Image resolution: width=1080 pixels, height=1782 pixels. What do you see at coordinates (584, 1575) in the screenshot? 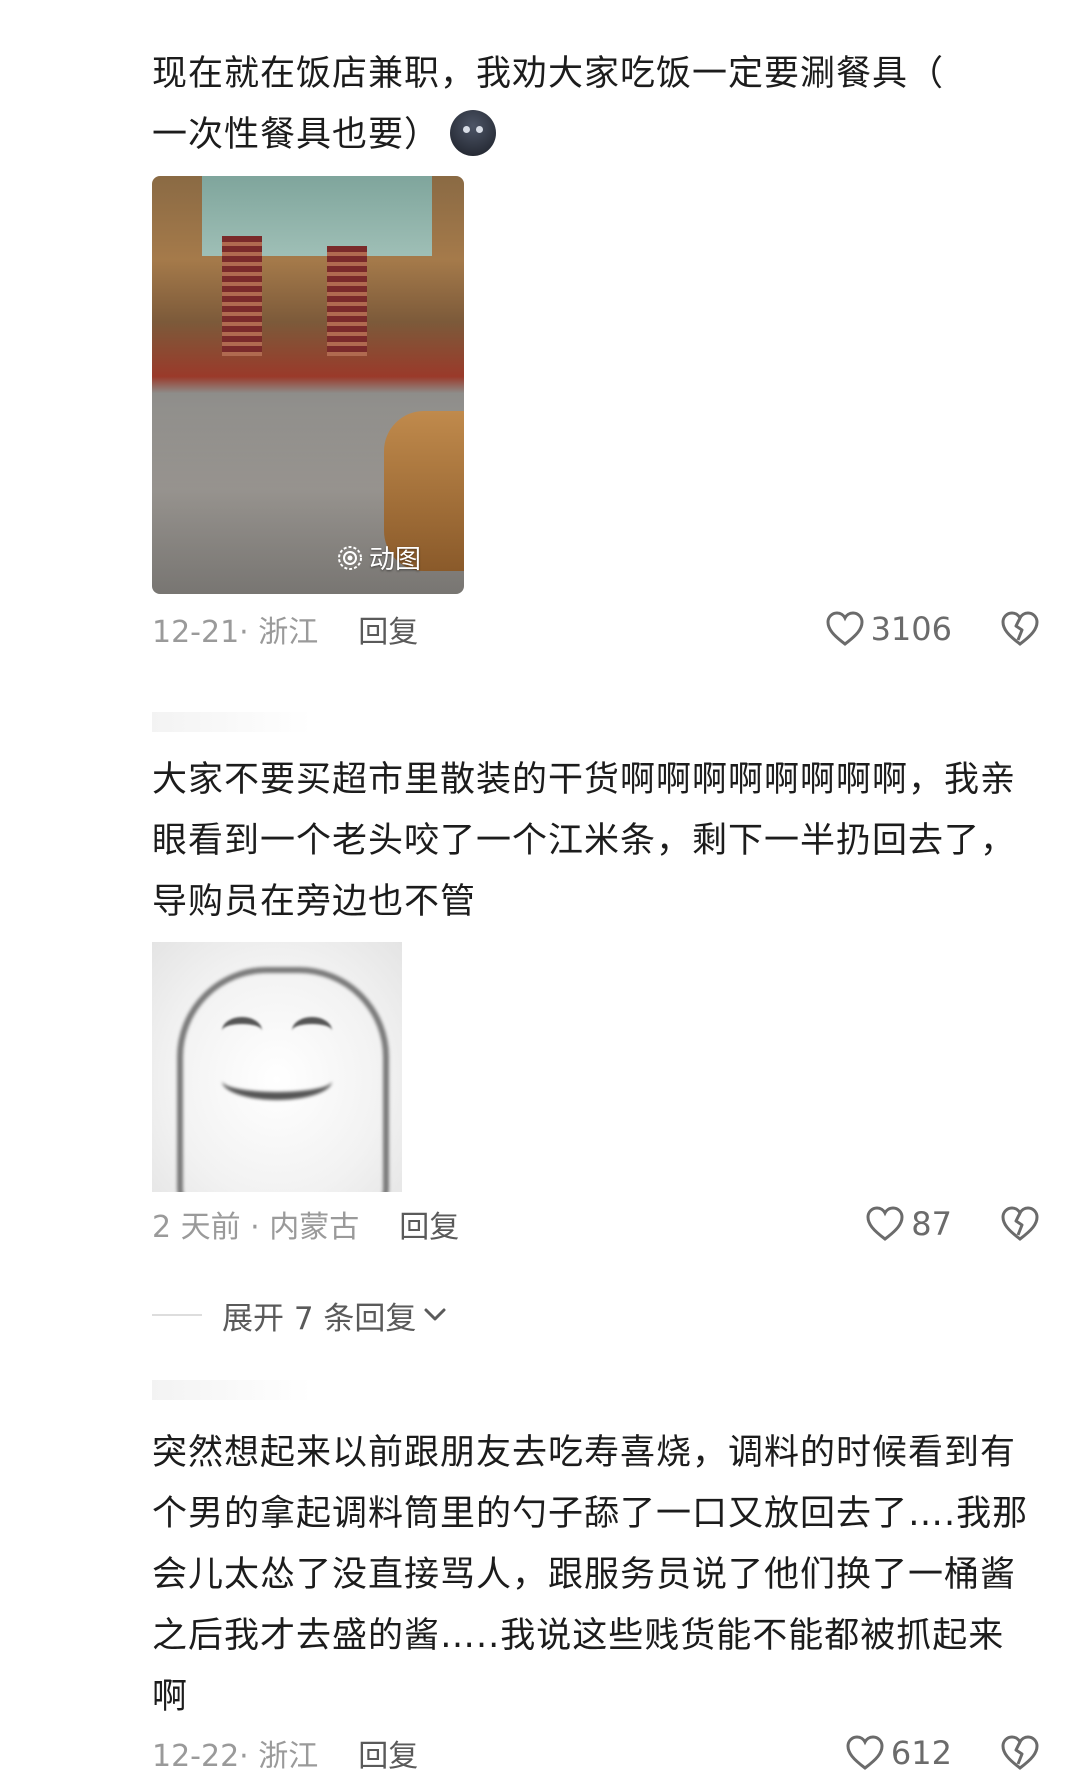
I see `comment-line: 会儿太怂了没直接骂人，跟服务员说了他们换了一桶酱` at bounding box center [584, 1575].